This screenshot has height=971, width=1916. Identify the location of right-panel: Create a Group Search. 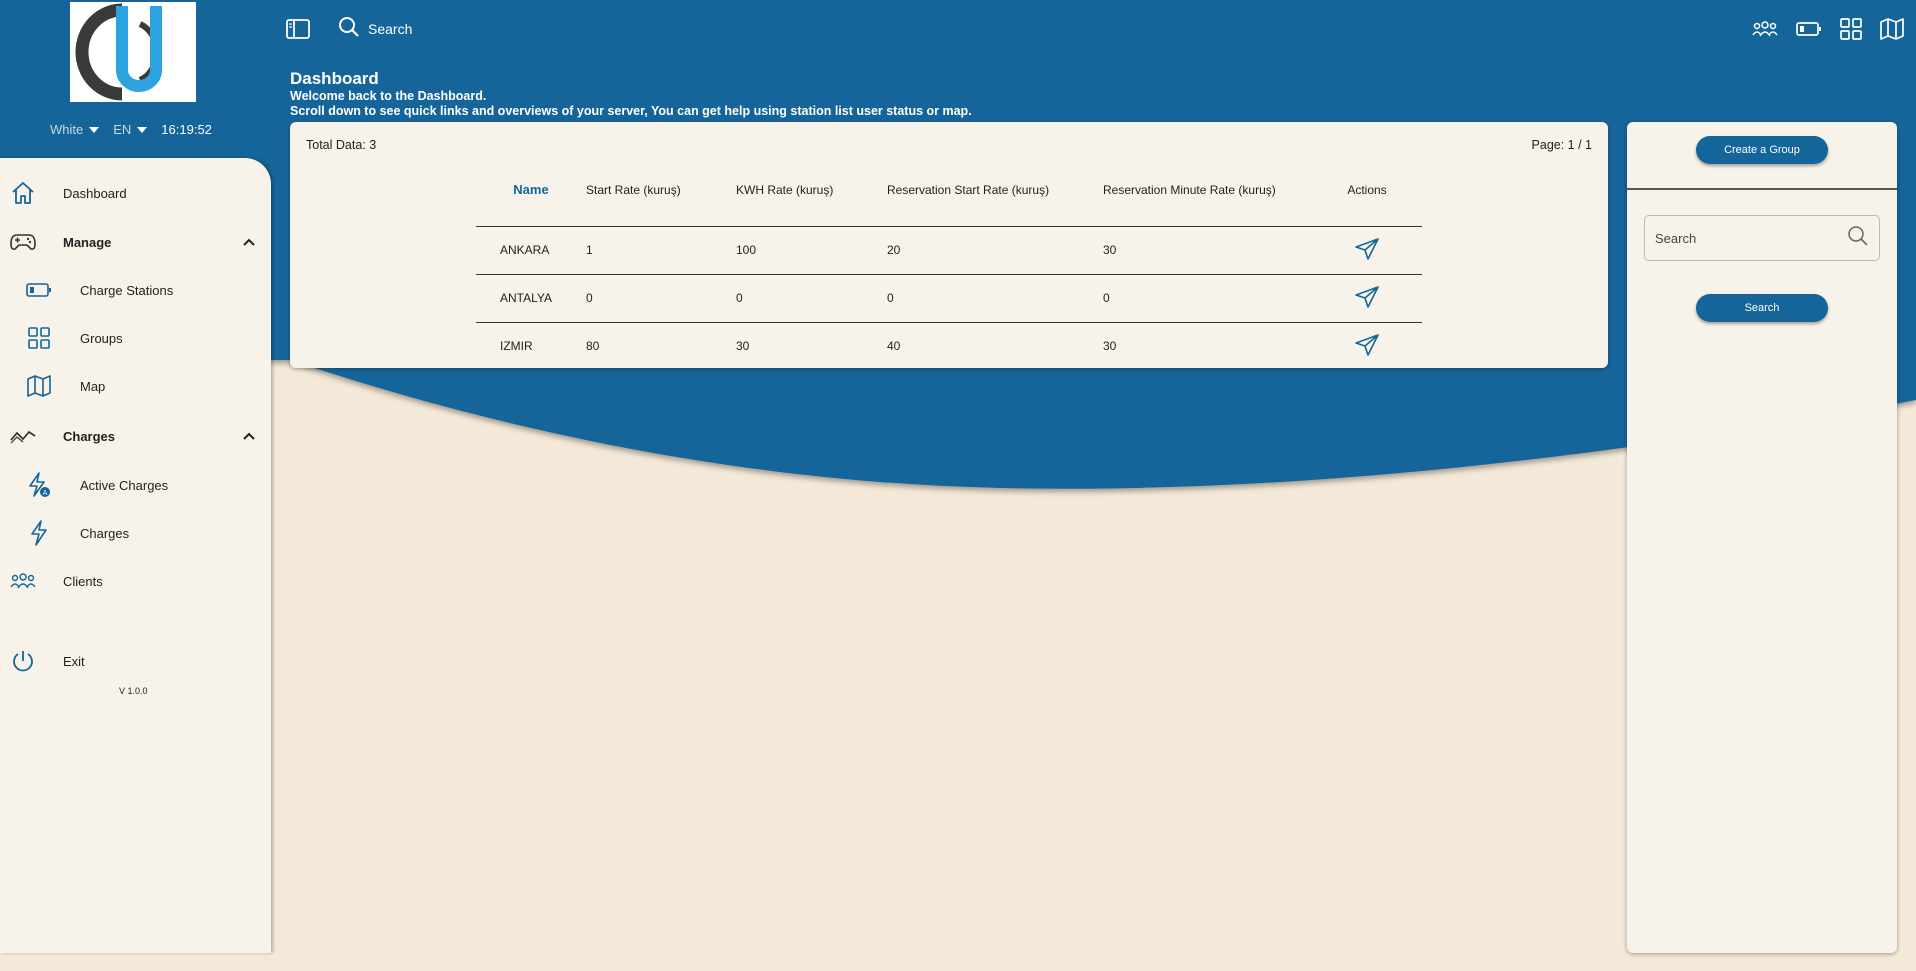
(1762, 537).